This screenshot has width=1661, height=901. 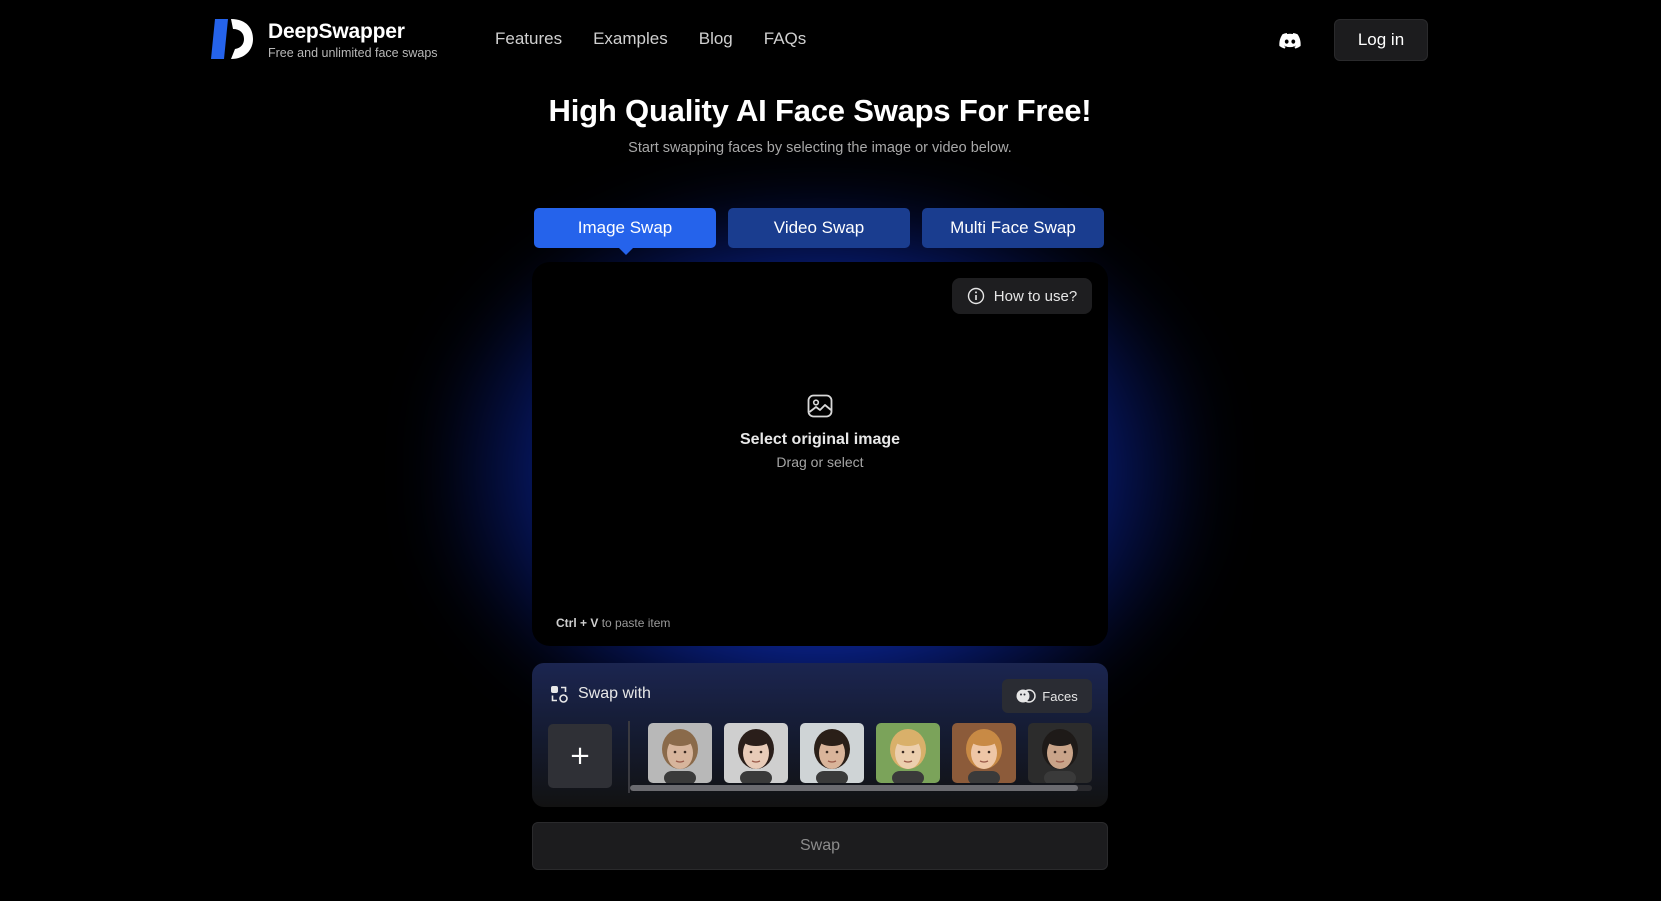 I want to click on main-nav: Features Examples Blog FAQs, so click(x=650, y=39).